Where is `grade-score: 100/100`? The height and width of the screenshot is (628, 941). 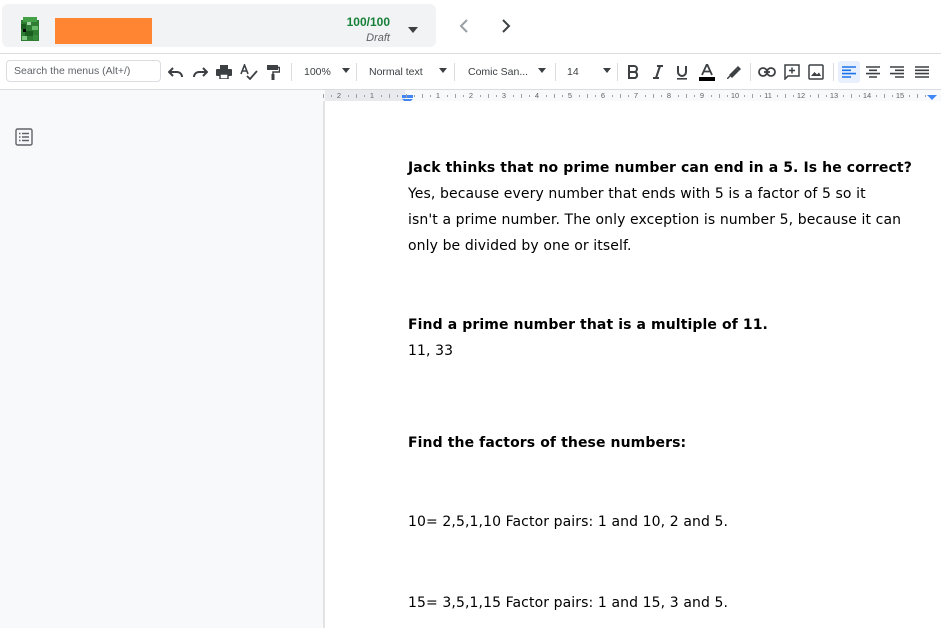 grade-score: 100/100 is located at coordinates (368, 22).